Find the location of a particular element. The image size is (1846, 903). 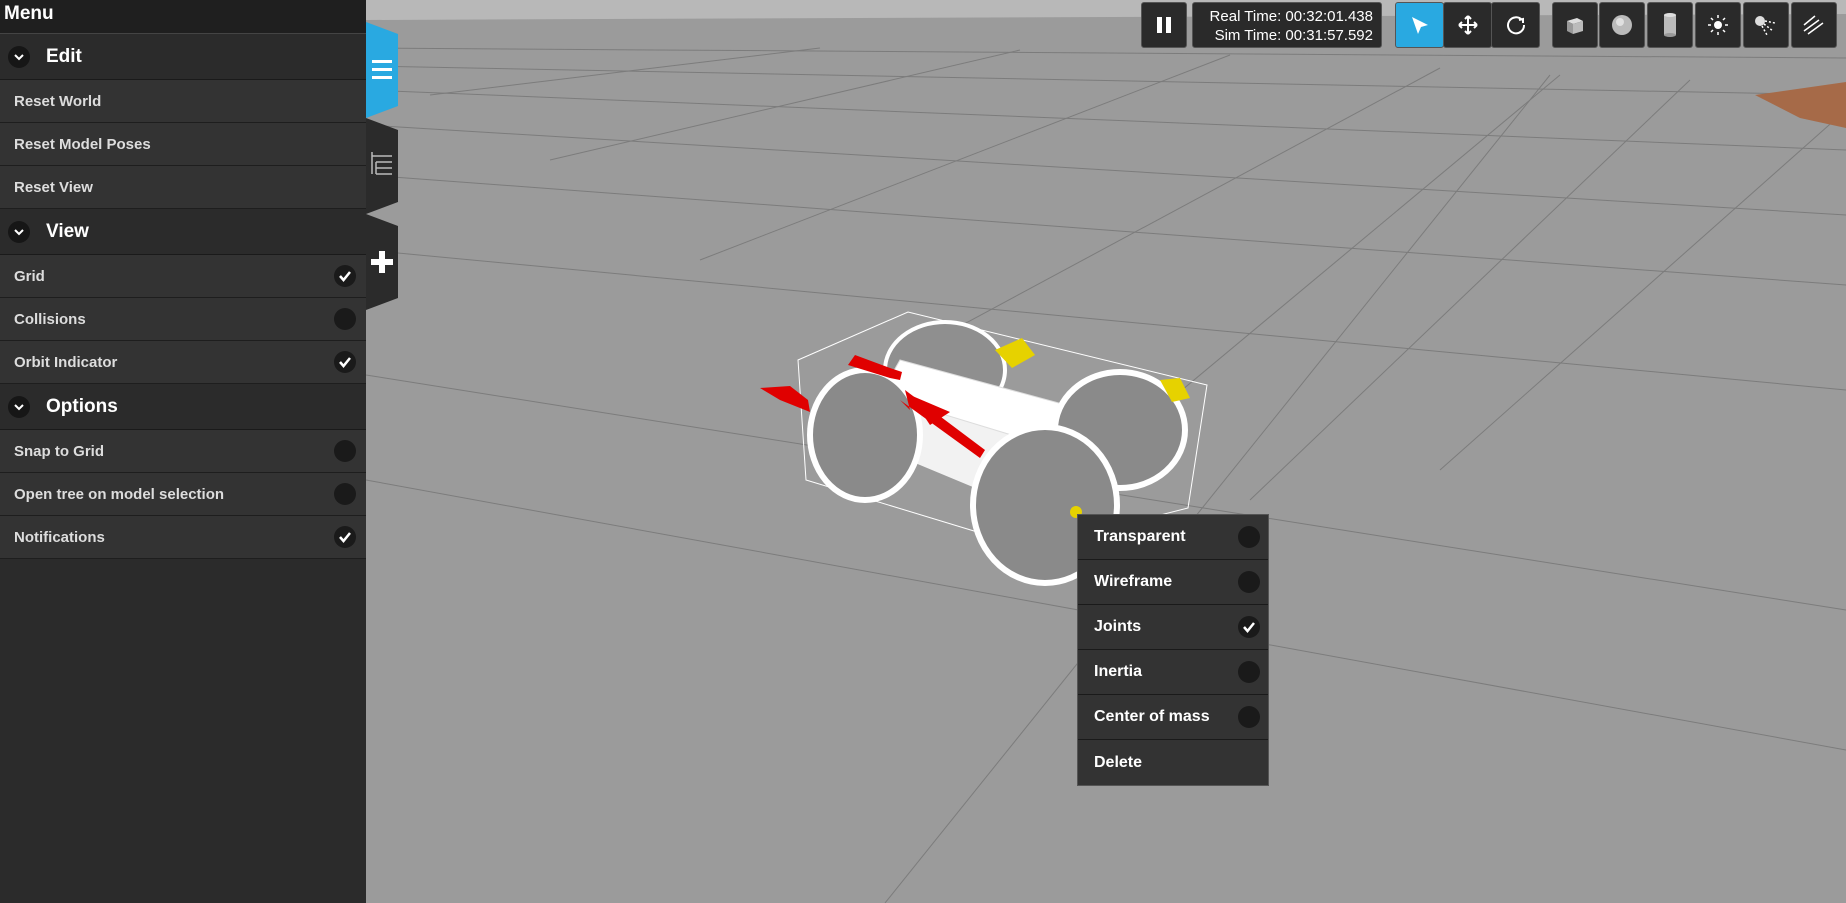

reset-world-item: Reset World is located at coordinates (183, 101).